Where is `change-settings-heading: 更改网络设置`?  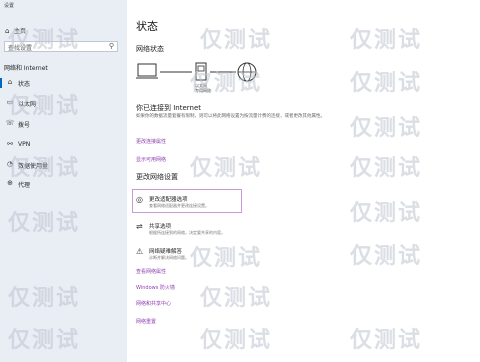
change-settings-heading: 更改网络设置 is located at coordinates (157, 177).